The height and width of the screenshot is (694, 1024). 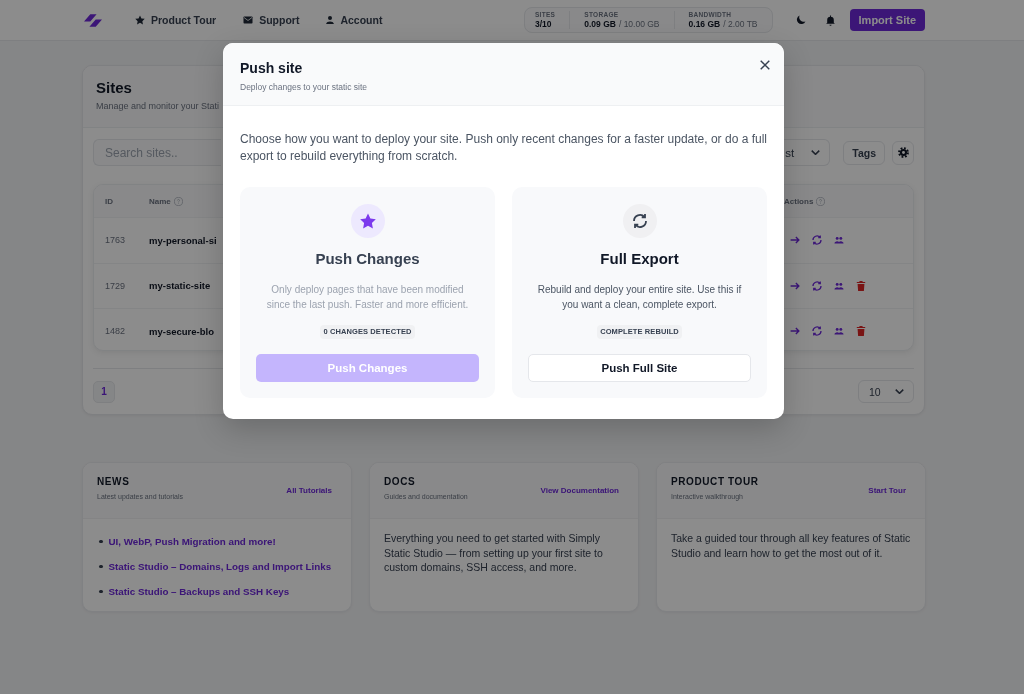 I want to click on close-icon, so click(x=765, y=65).